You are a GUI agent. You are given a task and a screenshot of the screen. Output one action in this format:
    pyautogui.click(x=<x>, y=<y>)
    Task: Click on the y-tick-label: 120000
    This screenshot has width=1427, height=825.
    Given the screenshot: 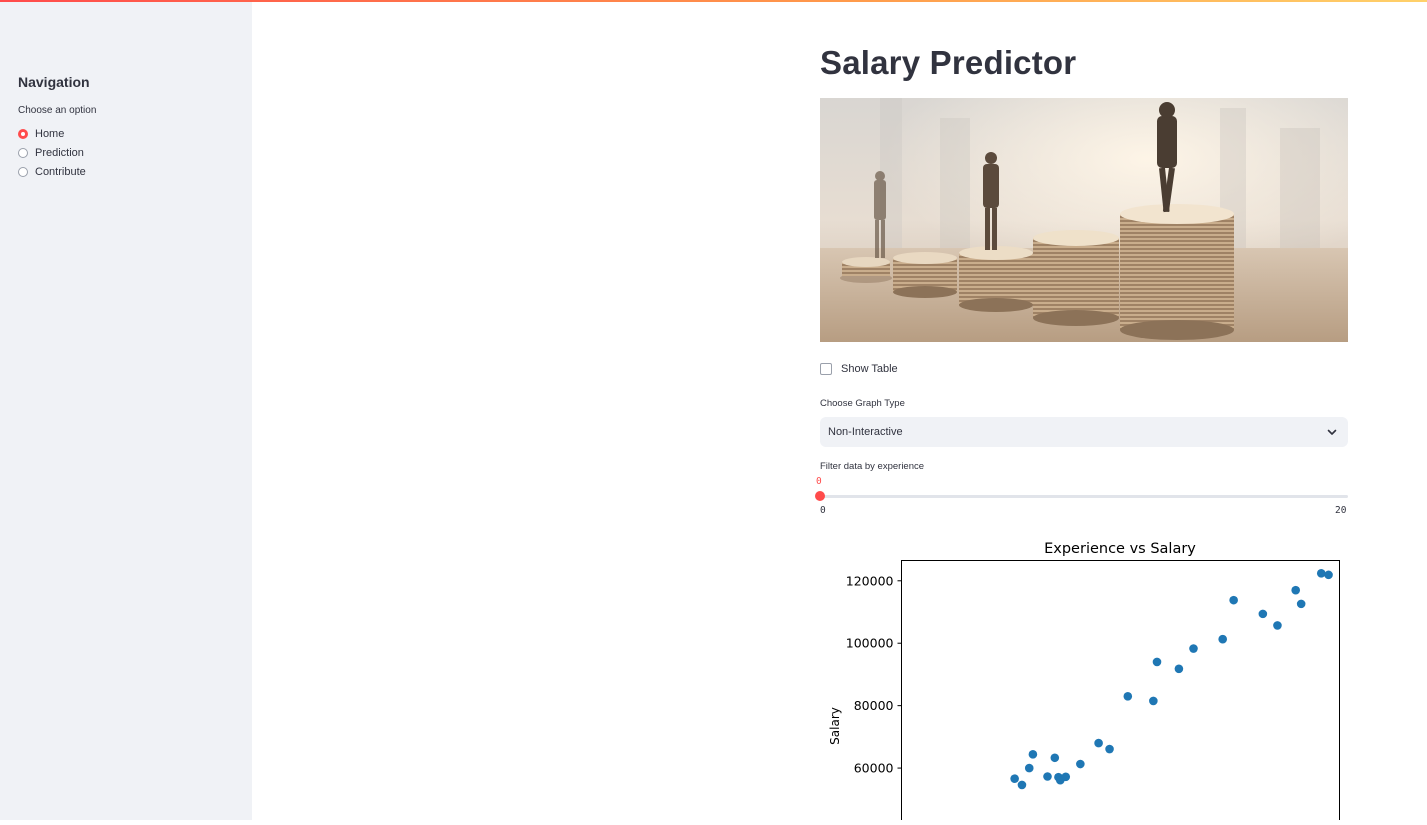 What is the action you would take?
    pyautogui.click(x=870, y=580)
    